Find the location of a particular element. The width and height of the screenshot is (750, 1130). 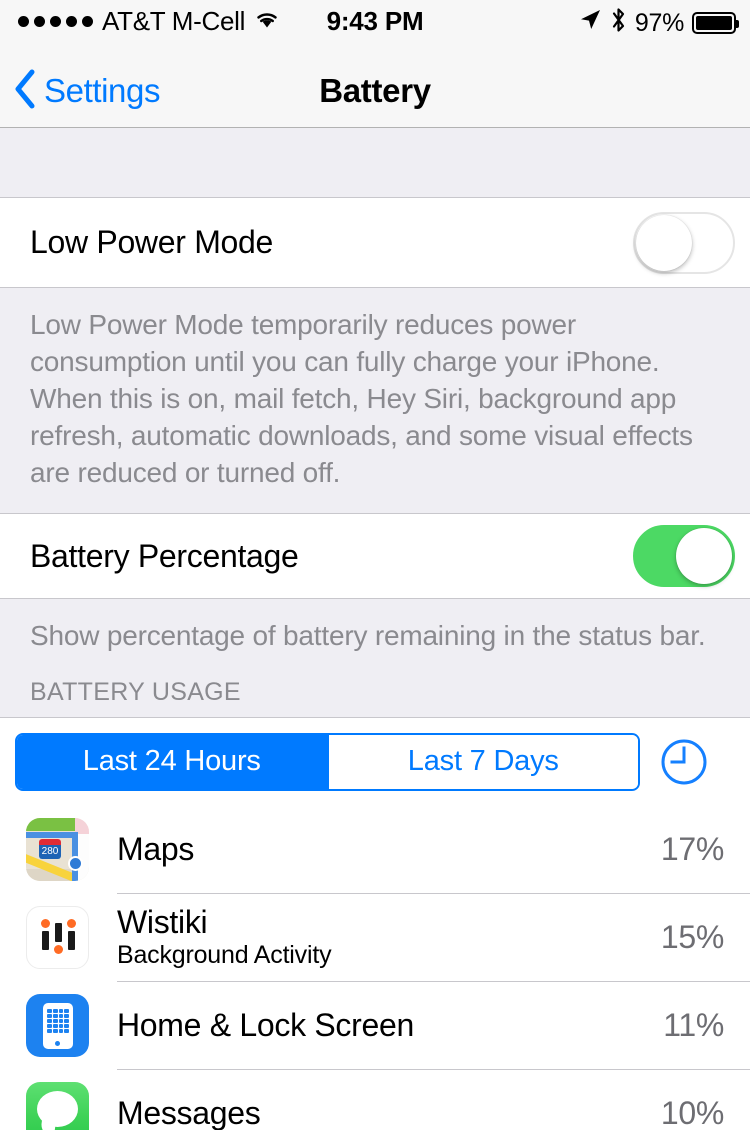

app-name: Maps is located at coordinates (156, 849).